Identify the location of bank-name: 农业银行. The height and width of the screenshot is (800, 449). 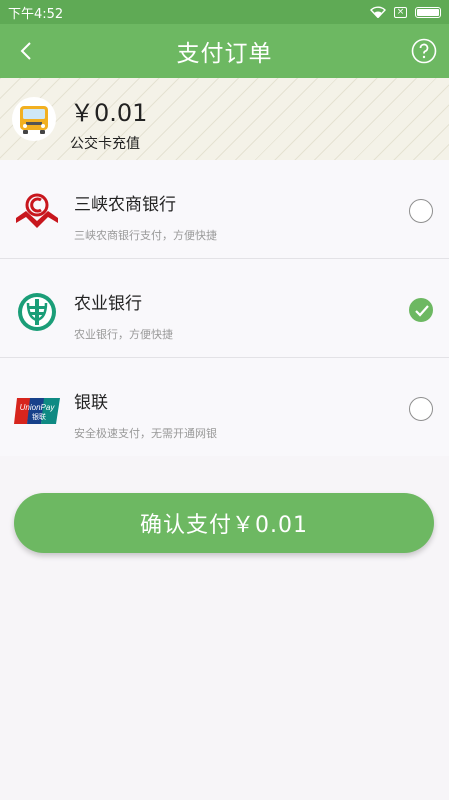
(108, 304).